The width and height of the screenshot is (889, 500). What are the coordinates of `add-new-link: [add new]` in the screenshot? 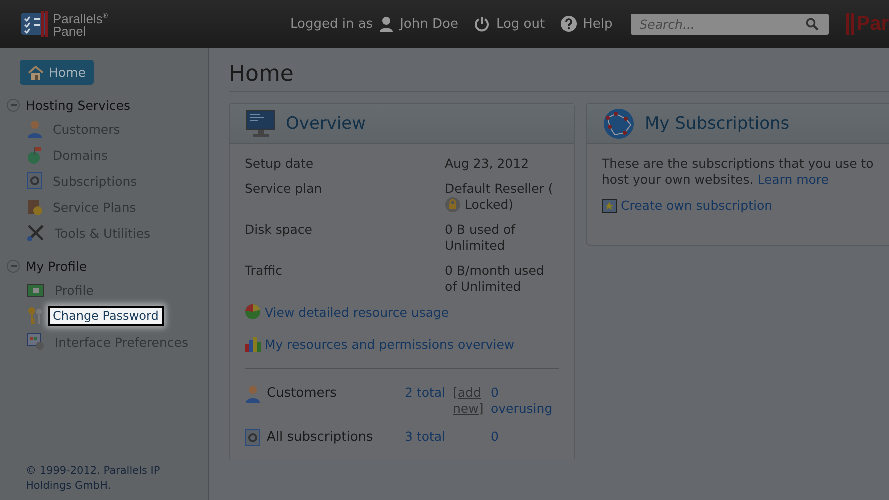 It's located at (472, 401).